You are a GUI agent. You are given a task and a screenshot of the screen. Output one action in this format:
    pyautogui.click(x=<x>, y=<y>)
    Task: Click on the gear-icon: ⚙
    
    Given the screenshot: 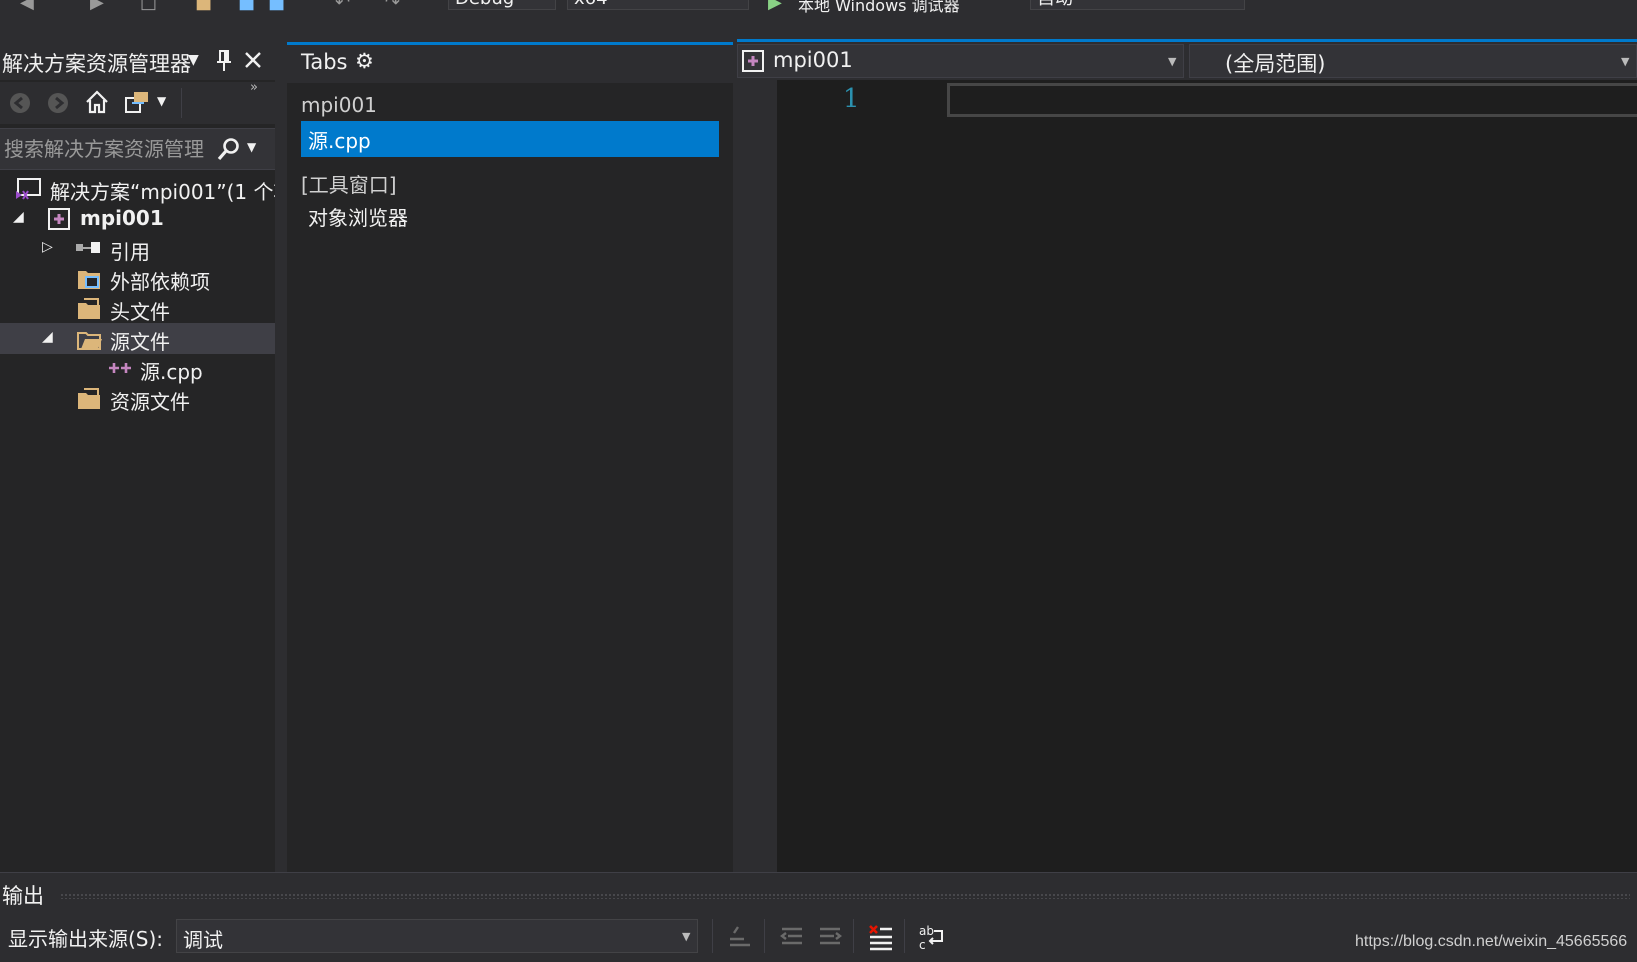 What is the action you would take?
    pyautogui.click(x=364, y=61)
    